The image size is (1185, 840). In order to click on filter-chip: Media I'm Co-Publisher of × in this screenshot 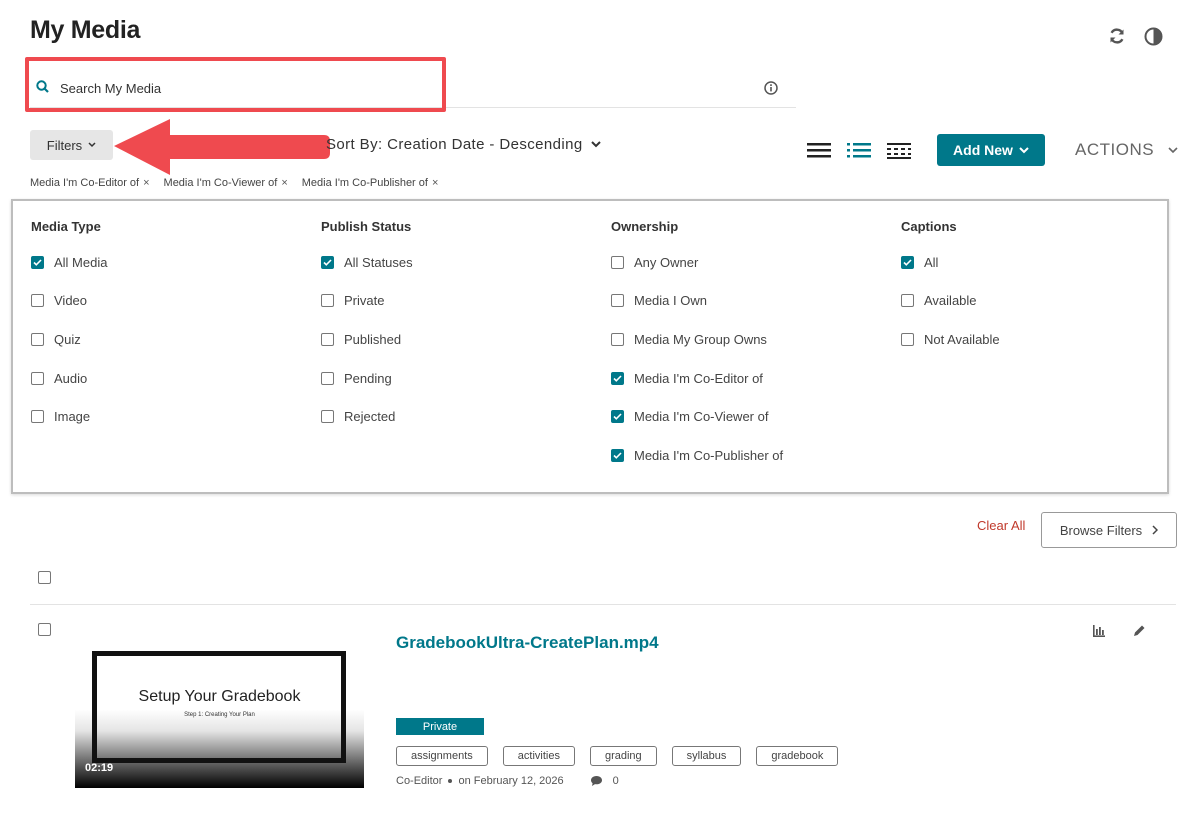, I will do `click(370, 183)`.